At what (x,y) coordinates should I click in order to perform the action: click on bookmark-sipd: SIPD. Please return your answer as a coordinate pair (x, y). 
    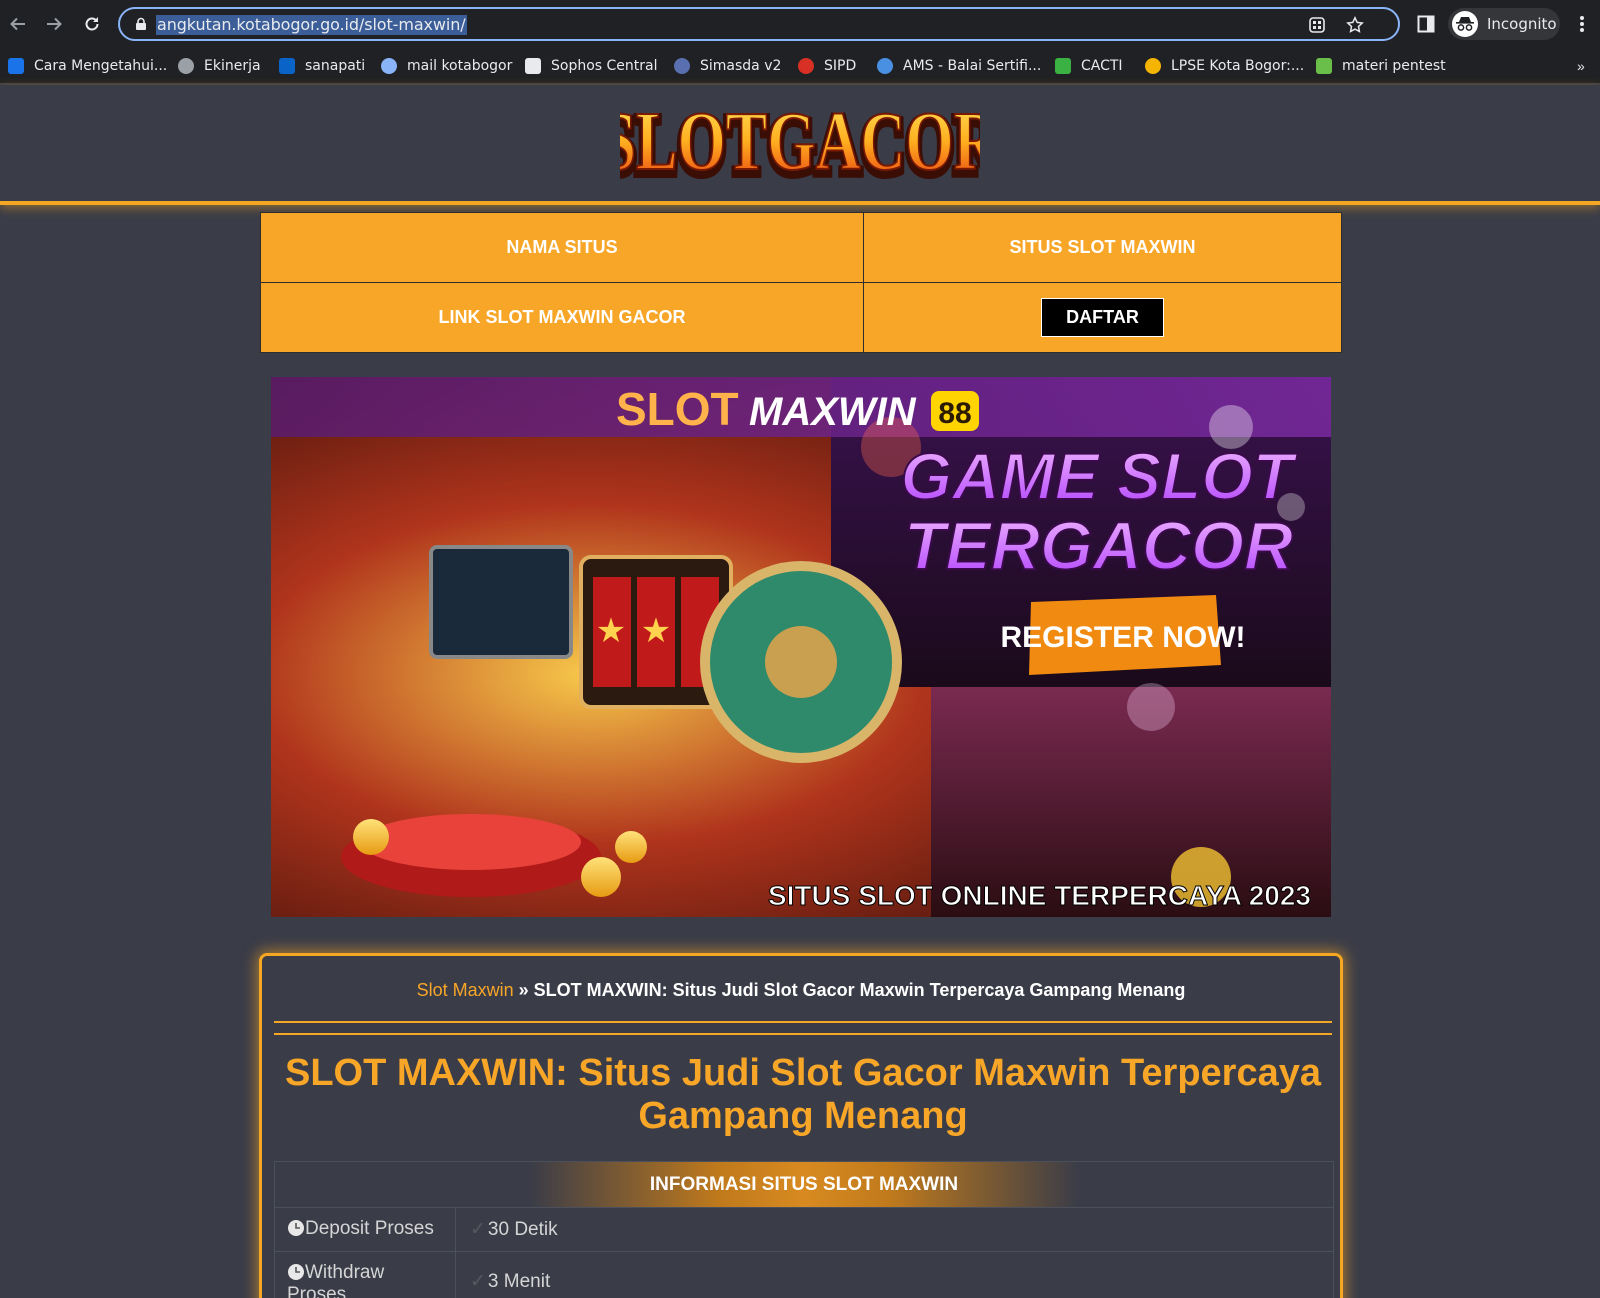
    Looking at the image, I should click on (827, 66).